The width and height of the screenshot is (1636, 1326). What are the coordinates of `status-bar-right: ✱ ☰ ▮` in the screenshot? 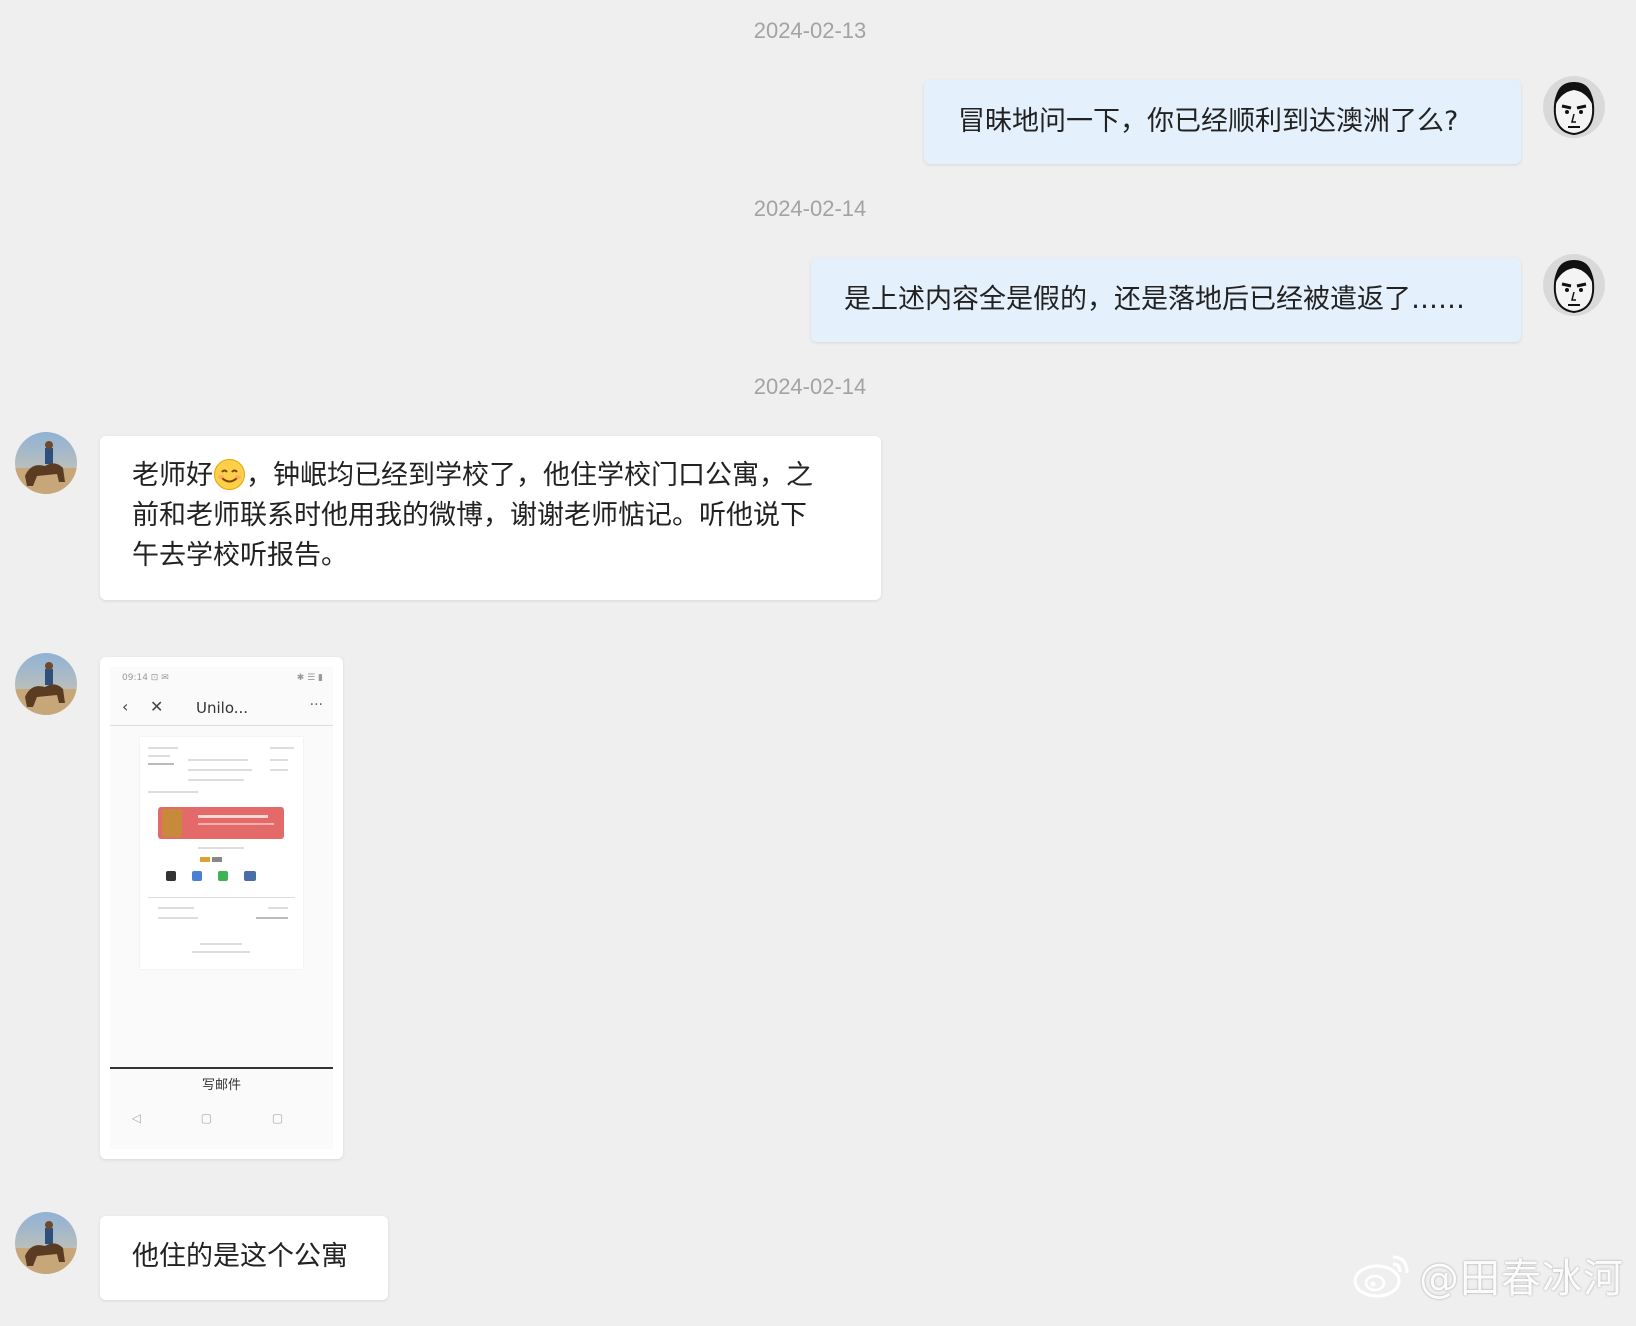 It's located at (309, 678).